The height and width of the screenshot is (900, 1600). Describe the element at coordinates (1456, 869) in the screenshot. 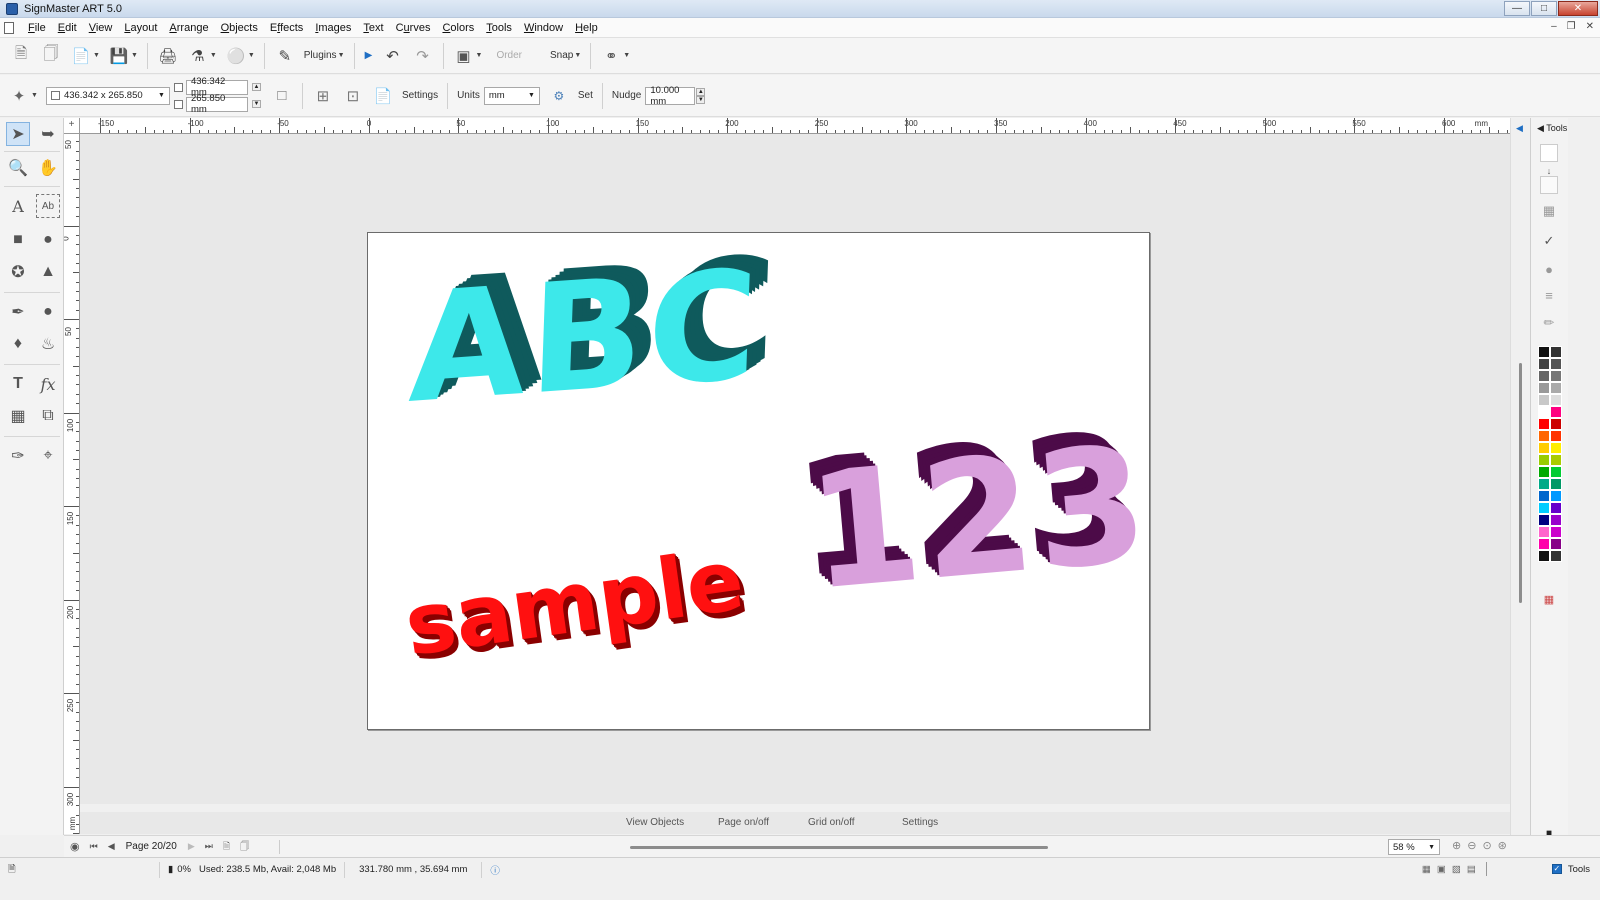

I see `snap-guides-icon: ▧` at that location.